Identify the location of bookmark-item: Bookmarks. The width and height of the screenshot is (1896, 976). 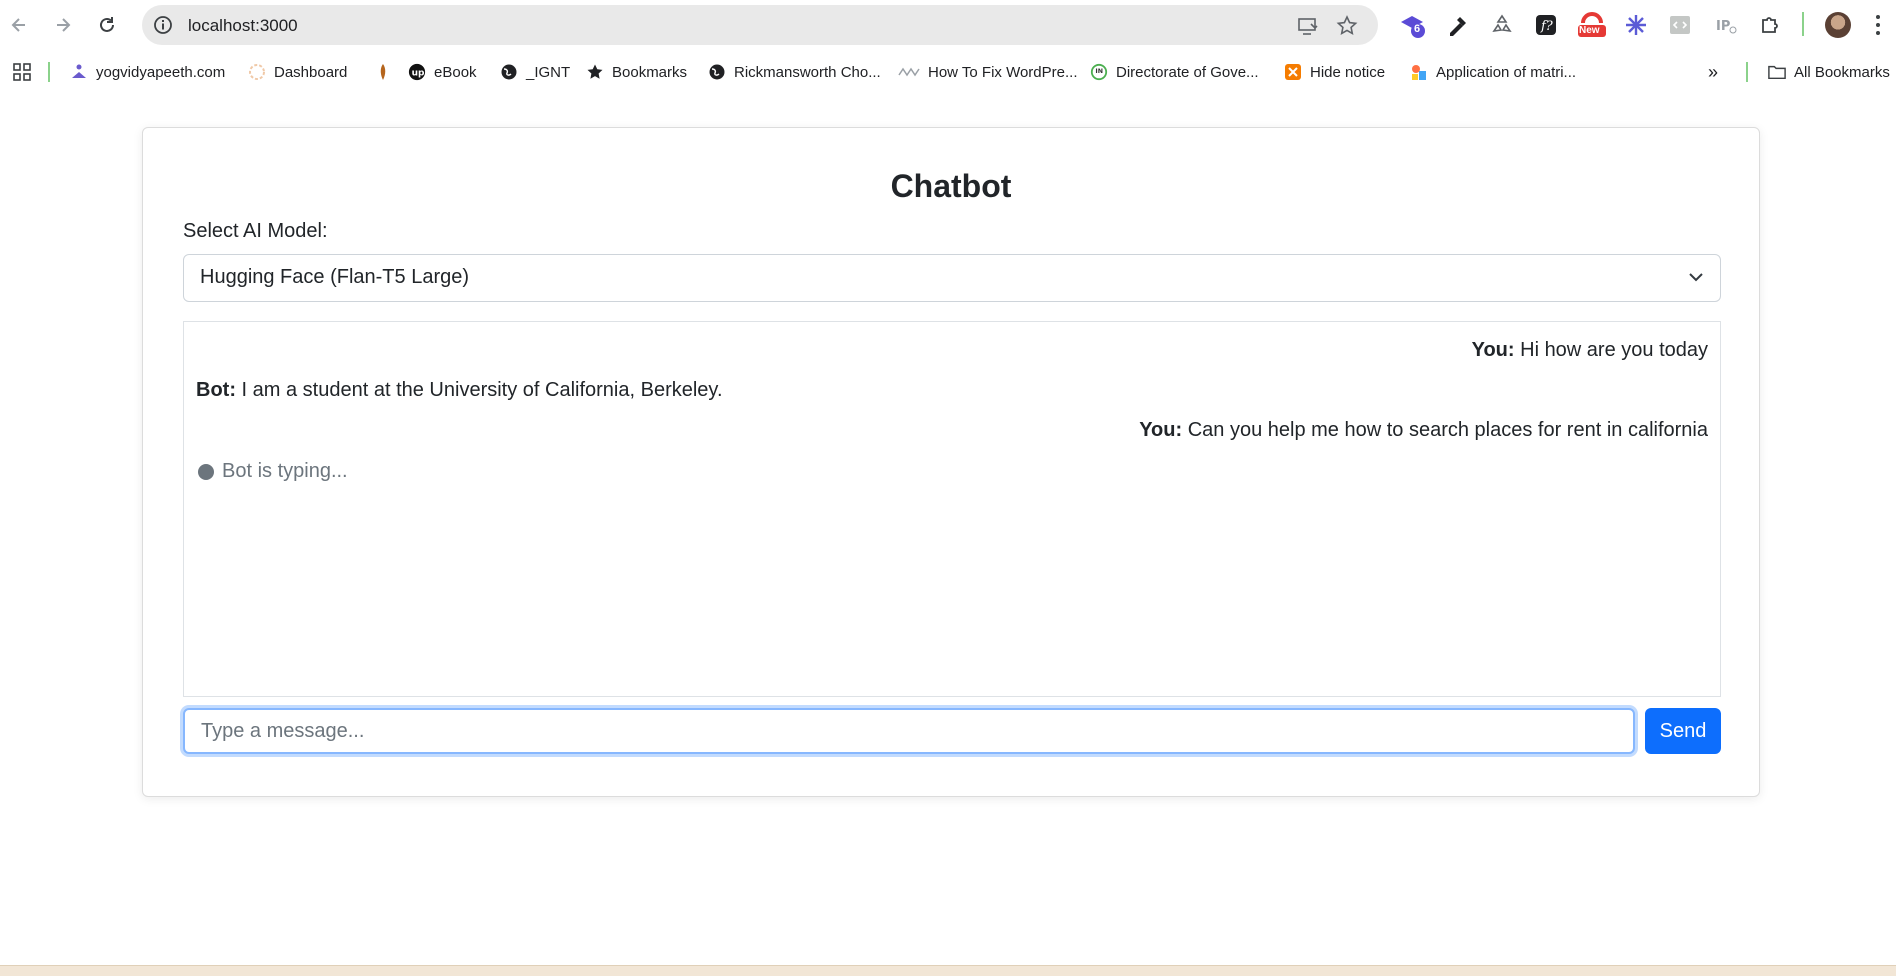
(636, 72).